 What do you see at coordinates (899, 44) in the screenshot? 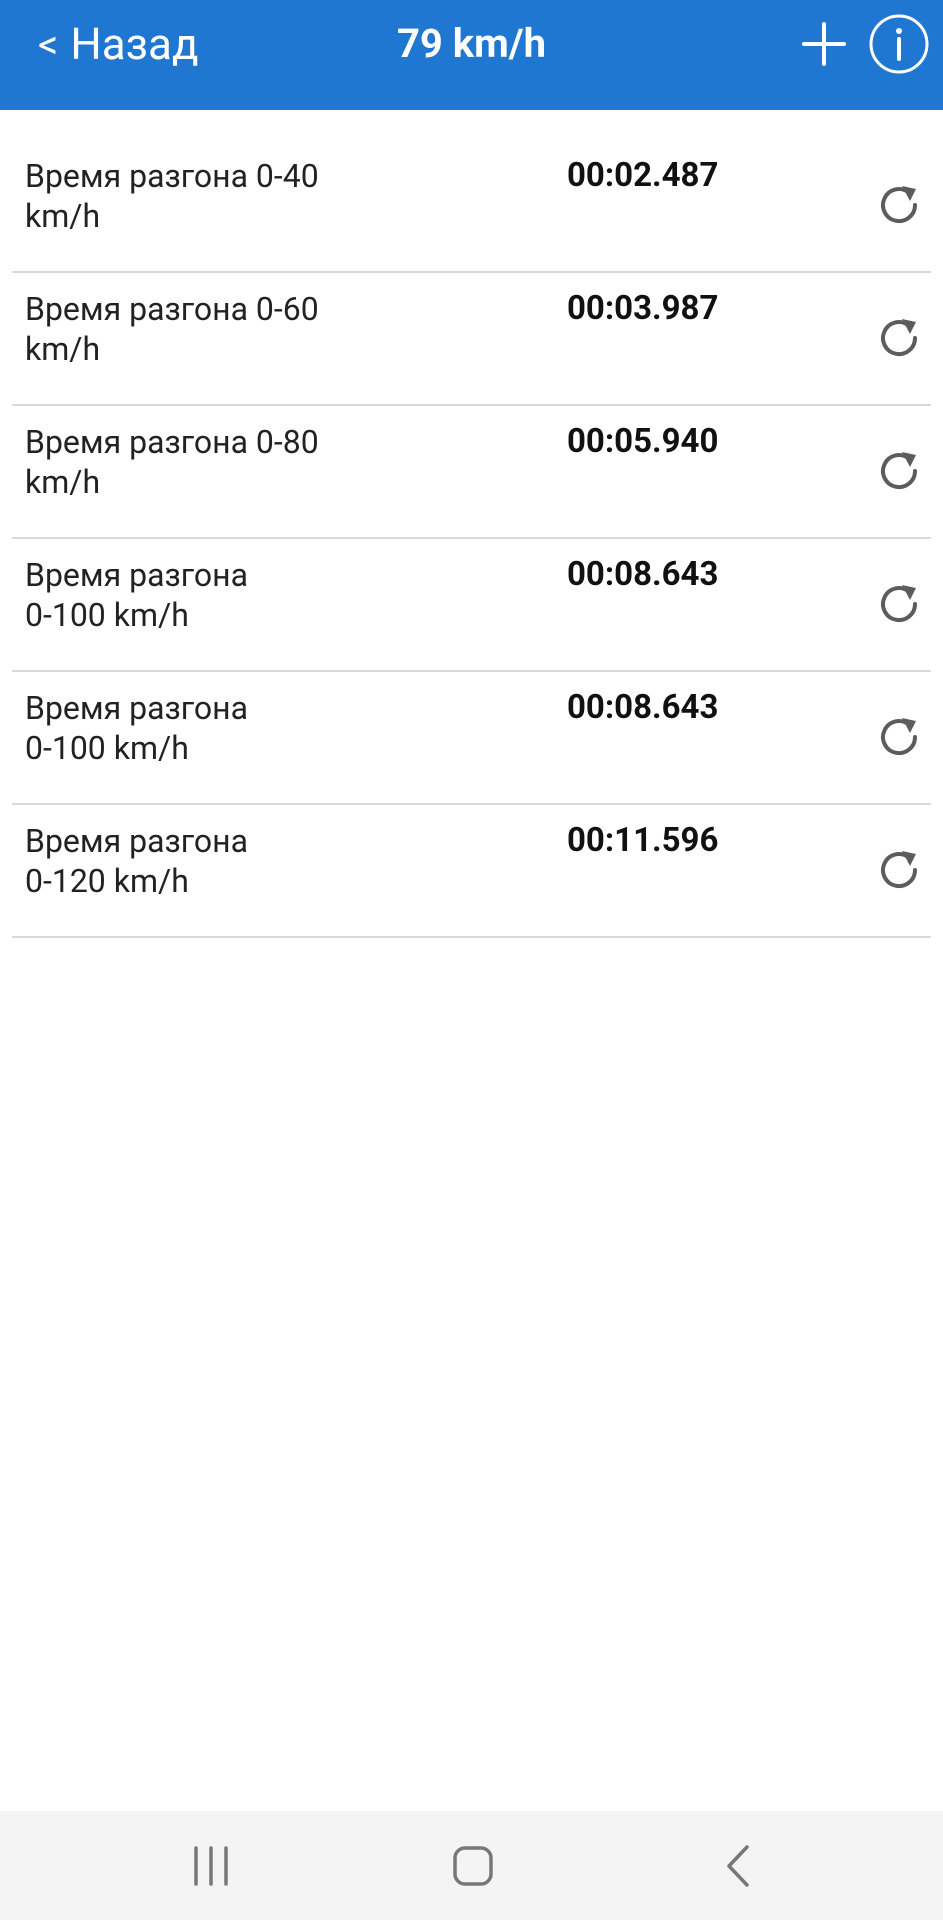
I see `info-icon` at bounding box center [899, 44].